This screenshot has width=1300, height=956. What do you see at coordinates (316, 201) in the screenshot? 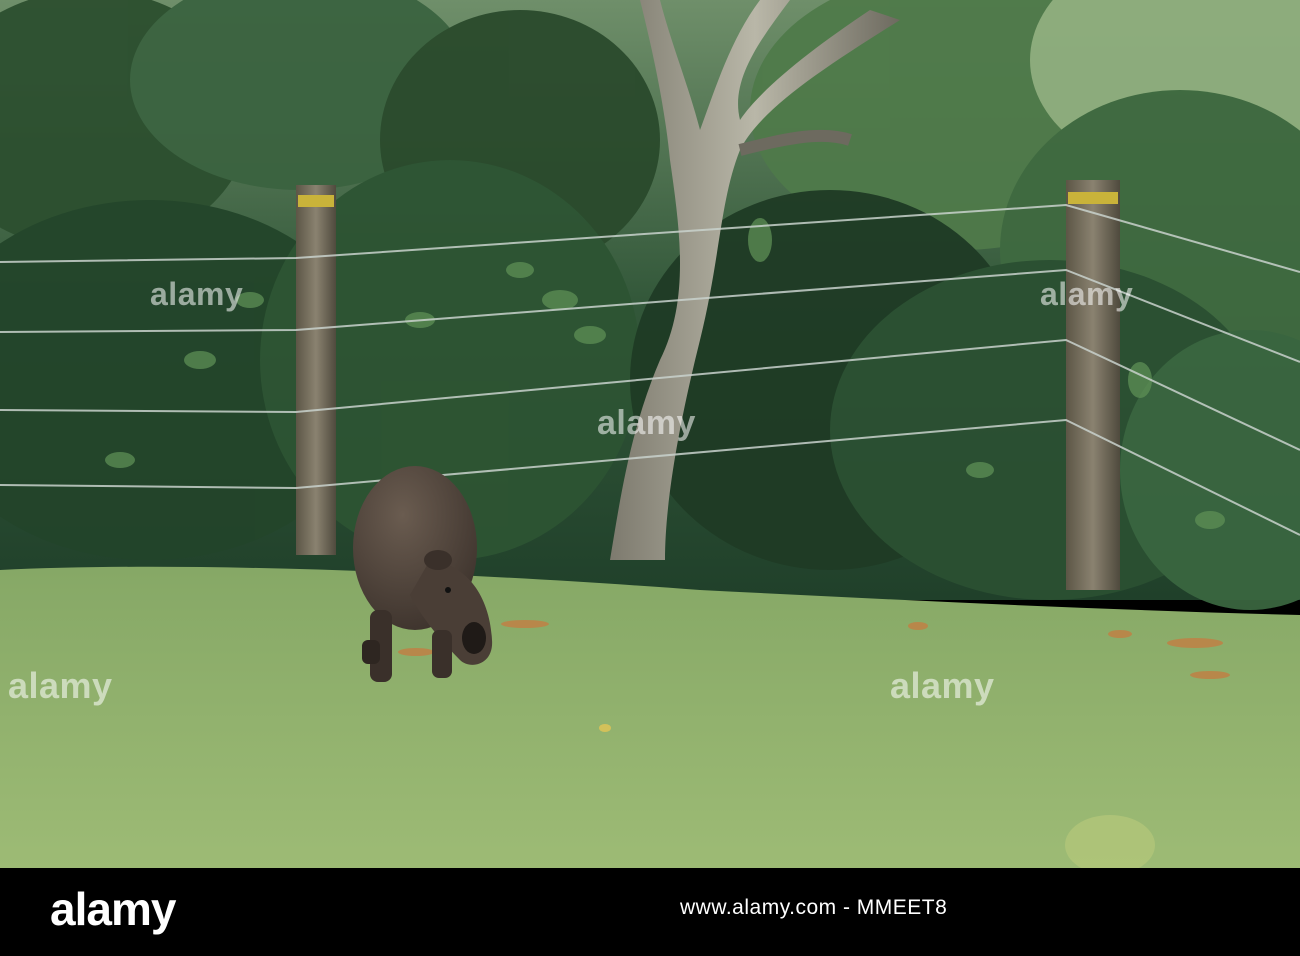
I see `post-yellow-band-left` at bounding box center [316, 201].